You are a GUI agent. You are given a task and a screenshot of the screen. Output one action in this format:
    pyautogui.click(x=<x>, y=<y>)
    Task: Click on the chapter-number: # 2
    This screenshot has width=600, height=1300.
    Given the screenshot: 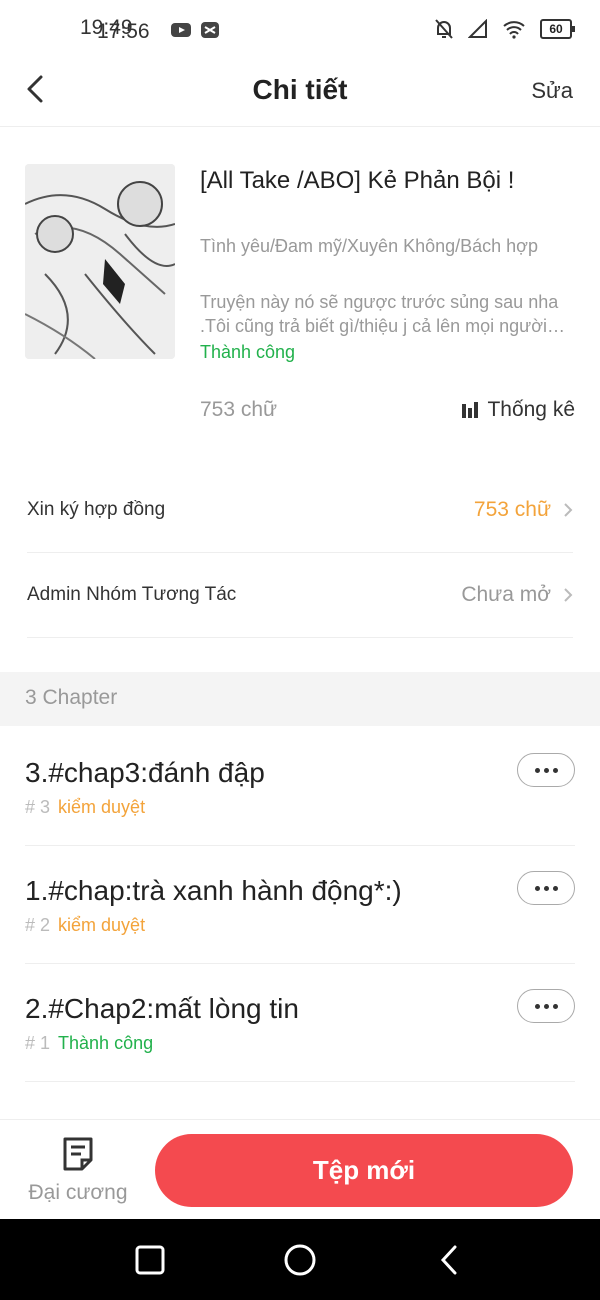 What is the action you would take?
    pyautogui.click(x=38, y=925)
    